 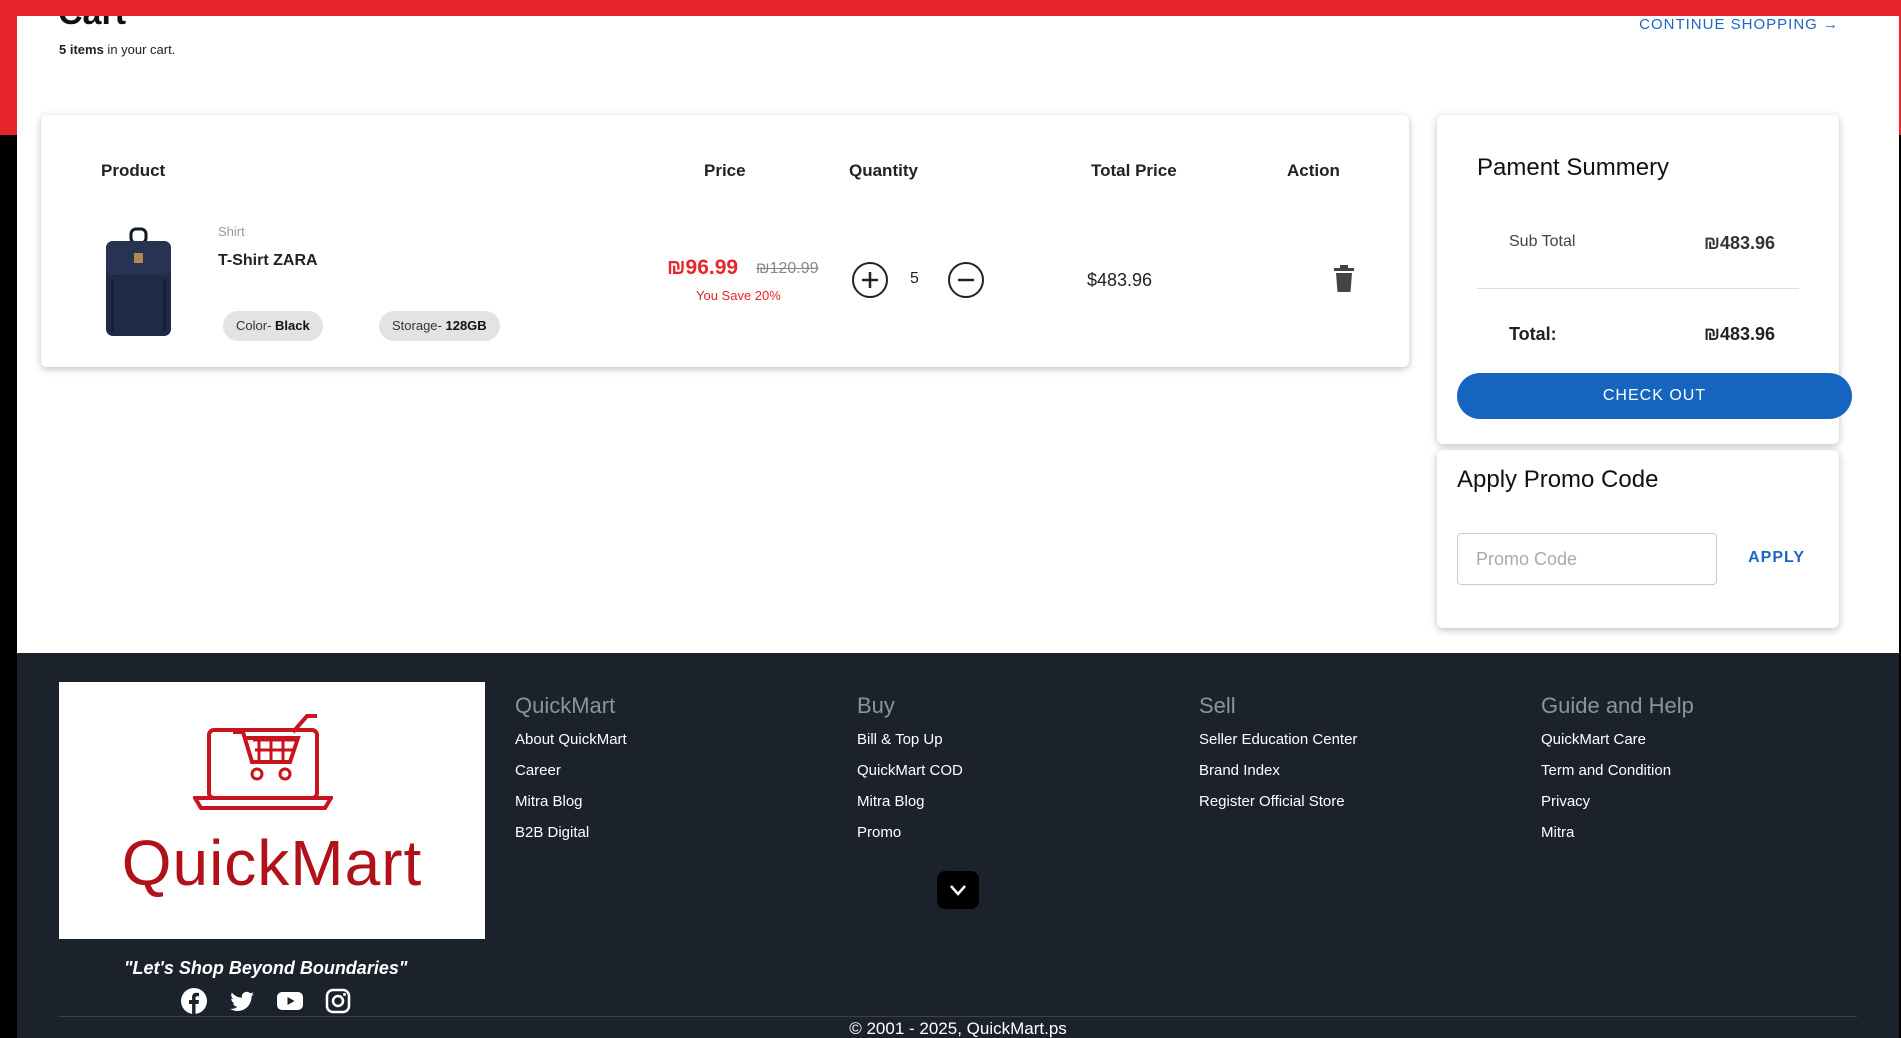 I want to click on column-header-price: Price, so click(x=725, y=170).